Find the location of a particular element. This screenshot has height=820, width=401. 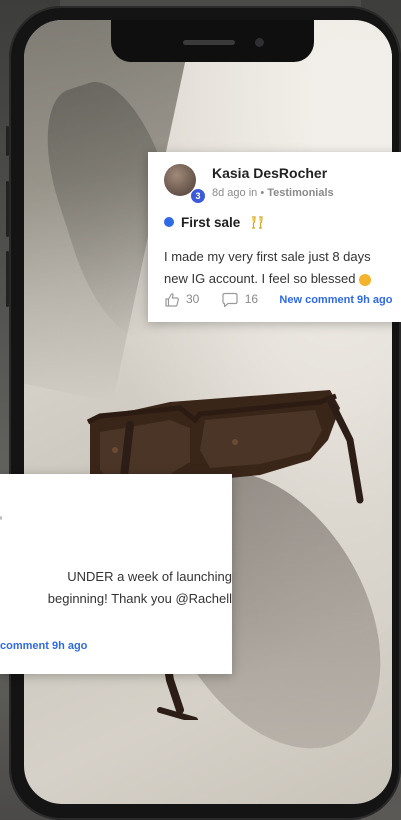

phone-mute-switch is located at coordinates (7, 141).